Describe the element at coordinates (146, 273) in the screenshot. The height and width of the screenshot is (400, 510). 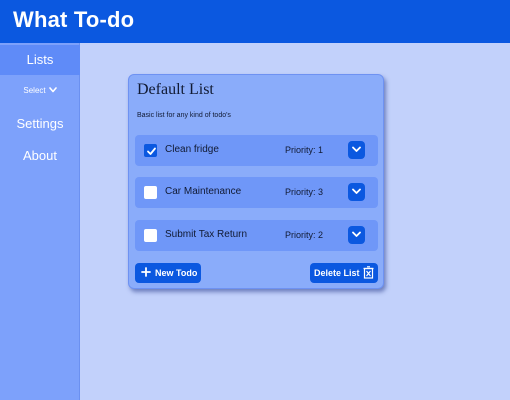
I see `plus-icon` at that location.